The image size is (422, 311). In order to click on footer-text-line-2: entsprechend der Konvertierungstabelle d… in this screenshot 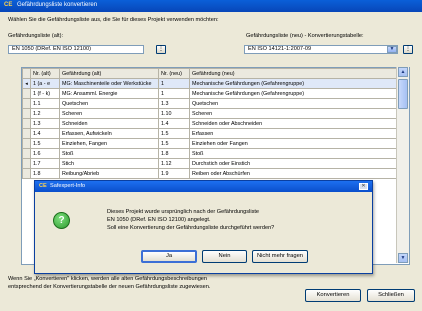, I will do `click(109, 287)`.